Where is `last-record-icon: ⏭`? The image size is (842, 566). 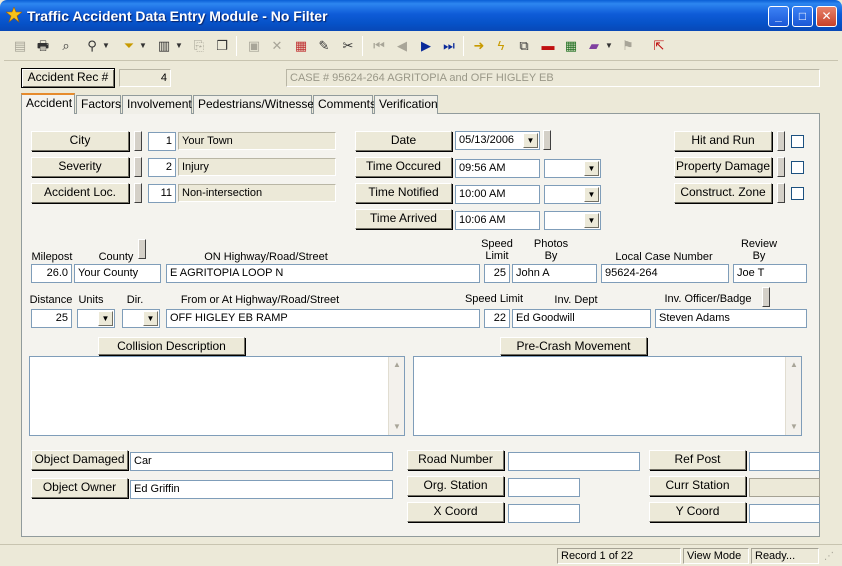 last-record-icon: ⏭ is located at coordinates (449, 46).